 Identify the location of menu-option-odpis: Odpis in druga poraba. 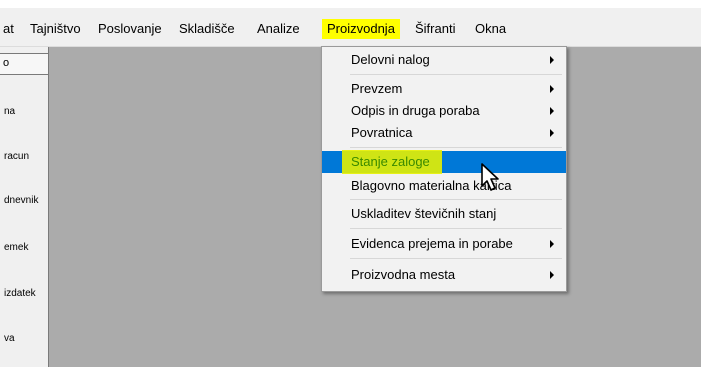
(444, 111).